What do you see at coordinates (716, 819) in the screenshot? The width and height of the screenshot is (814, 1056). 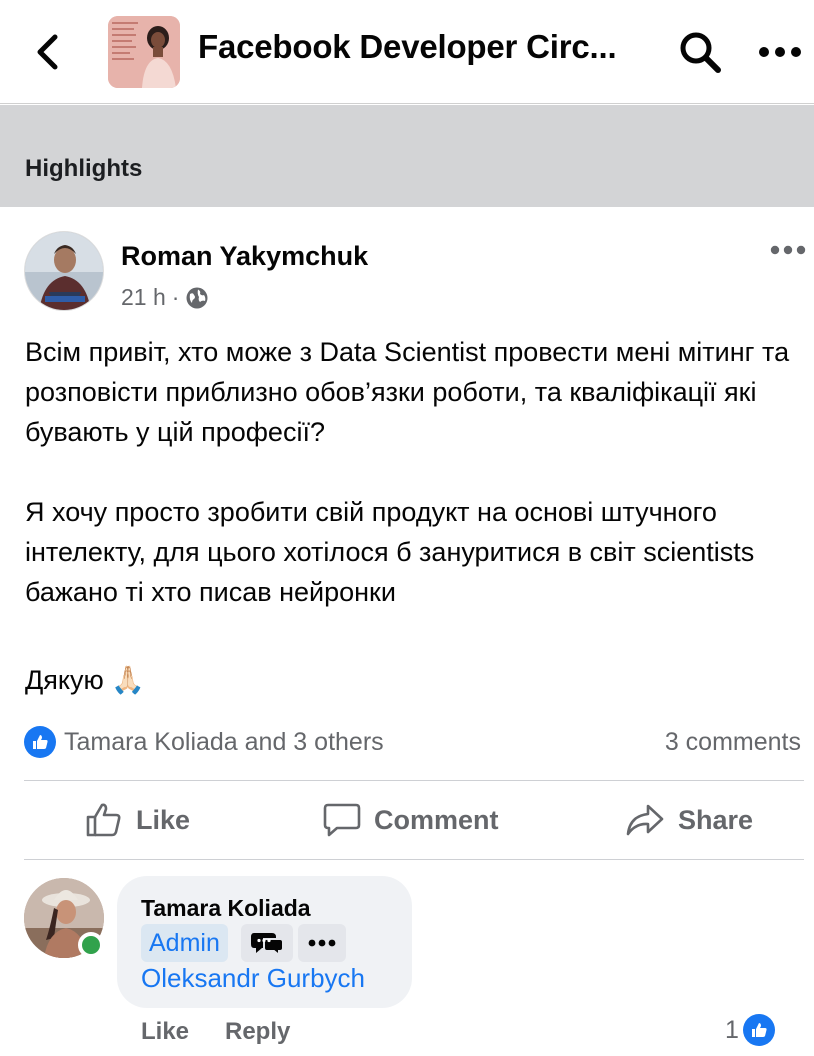 I see `share-label: Share` at bounding box center [716, 819].